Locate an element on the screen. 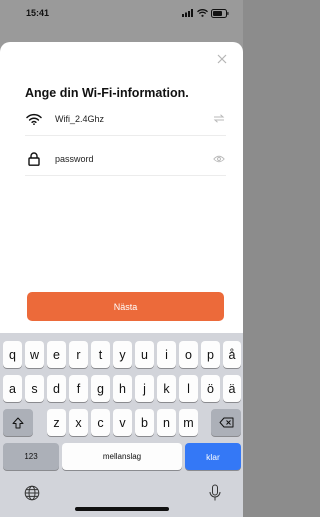 This screenshot has height=517, width=320. key-z: z is located at coordinates (56, 422).